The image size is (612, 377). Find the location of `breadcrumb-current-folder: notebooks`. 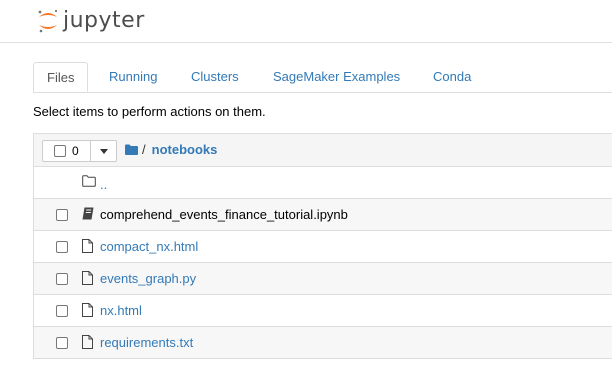

breadcrumb-current-folder: notebooks is located at coordinates (185, 149).